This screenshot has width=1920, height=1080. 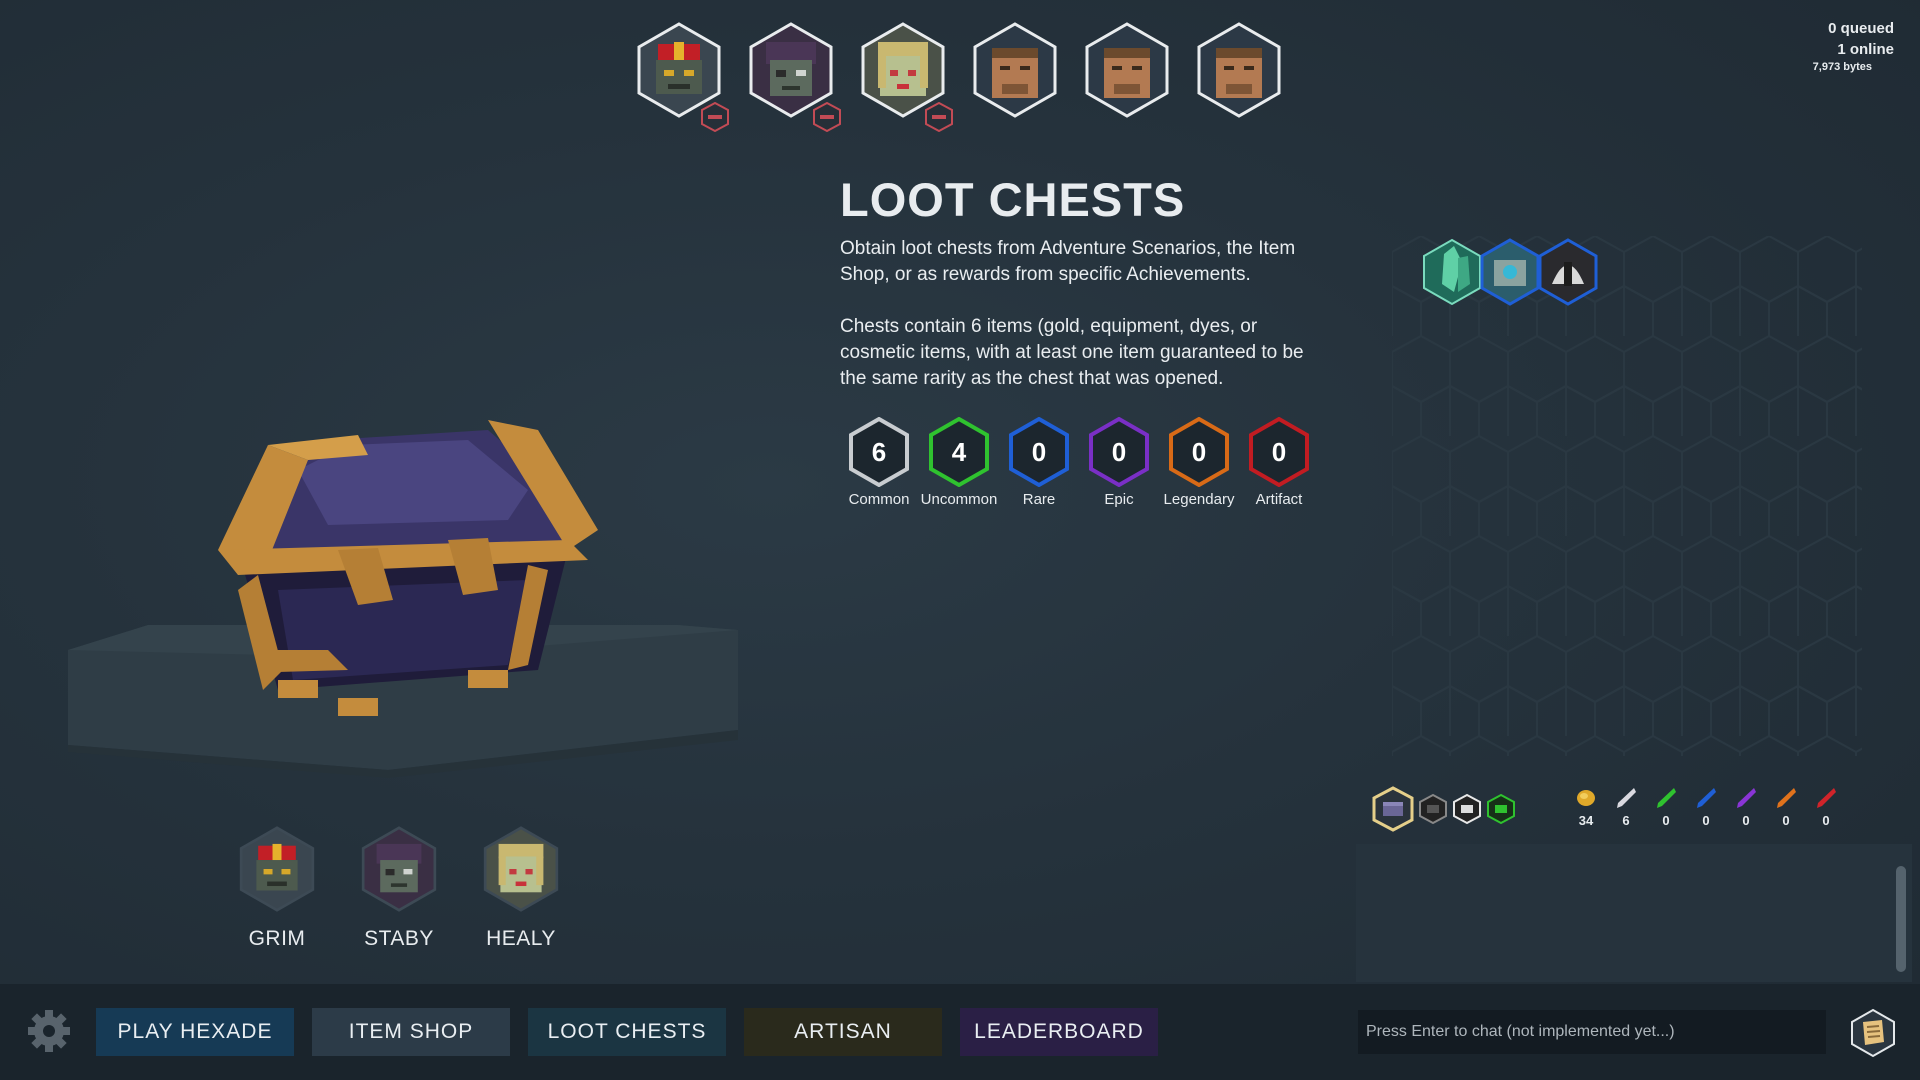 What do you see at coordinates (1634, 913) in the screenshot?
I see `chat-log` at bounding box center [1634, 913].